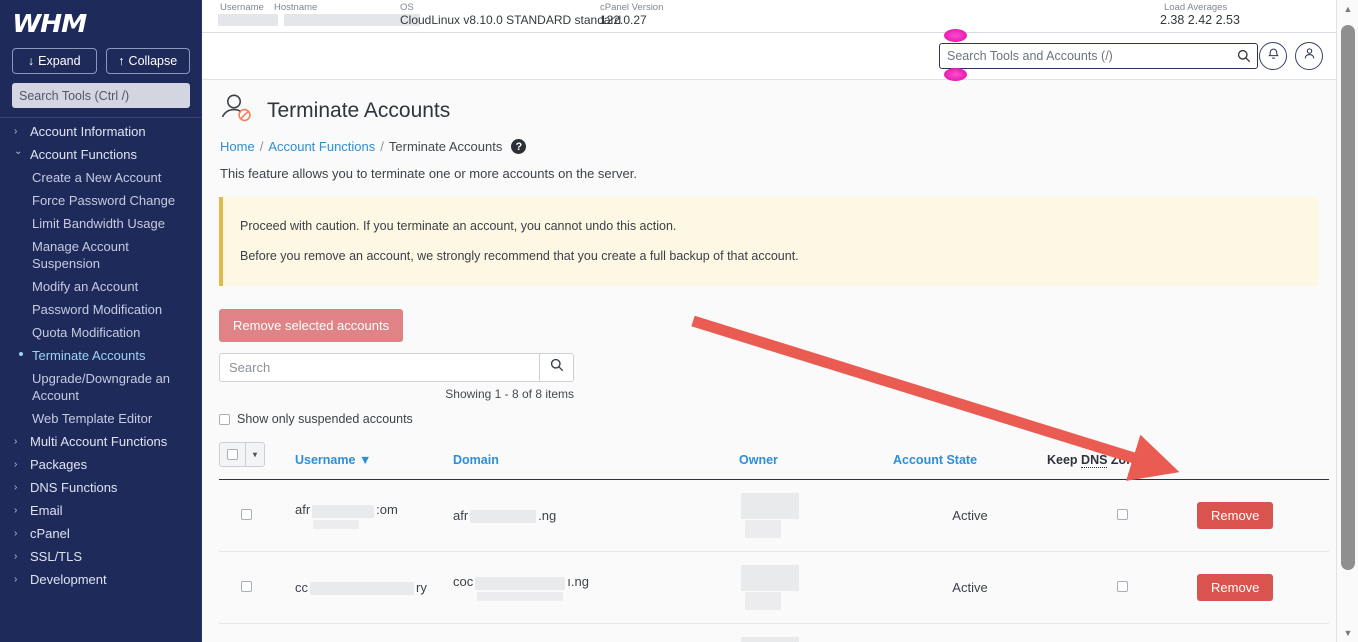  I want to click on sidebar-item-label: Limit Bandwidth Usage, so click(98, 223).